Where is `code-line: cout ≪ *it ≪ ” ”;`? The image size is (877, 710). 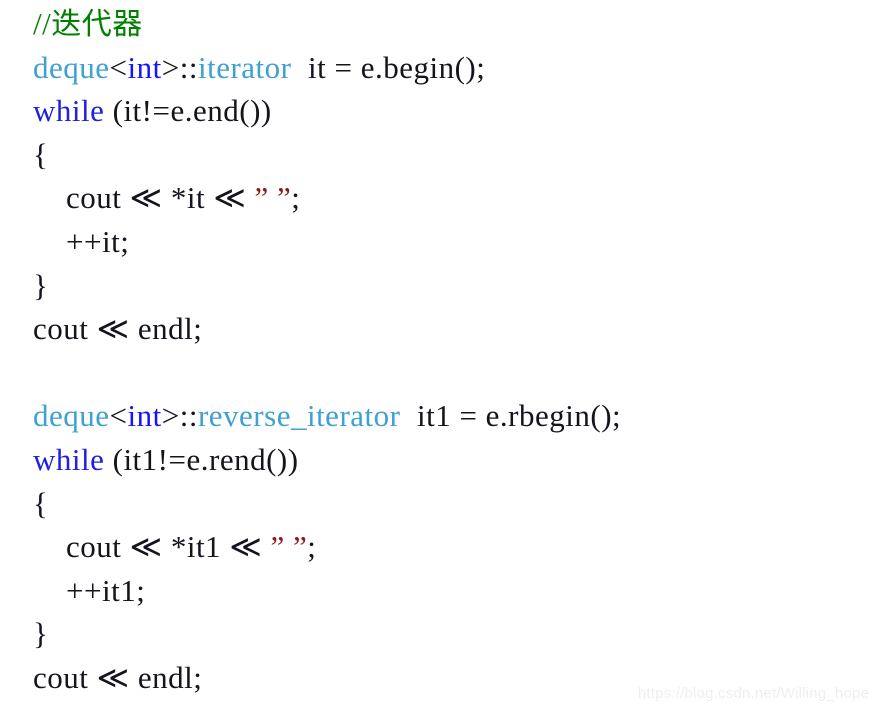
code-line: cout ≪ *it ≪ ” ”; is located at coordinates (438, 198).